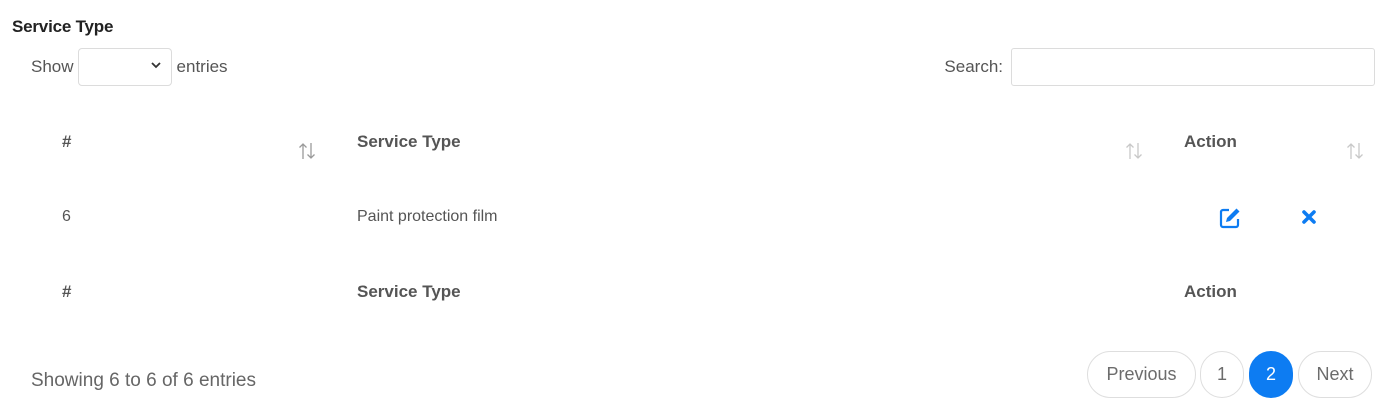 The image size is (1392, 411). What do you see at coordinates (143, 380) in the screenshot?
I see `table-info: Showing 6 to 6 of 6 entries` at bounding box center [143, 380].